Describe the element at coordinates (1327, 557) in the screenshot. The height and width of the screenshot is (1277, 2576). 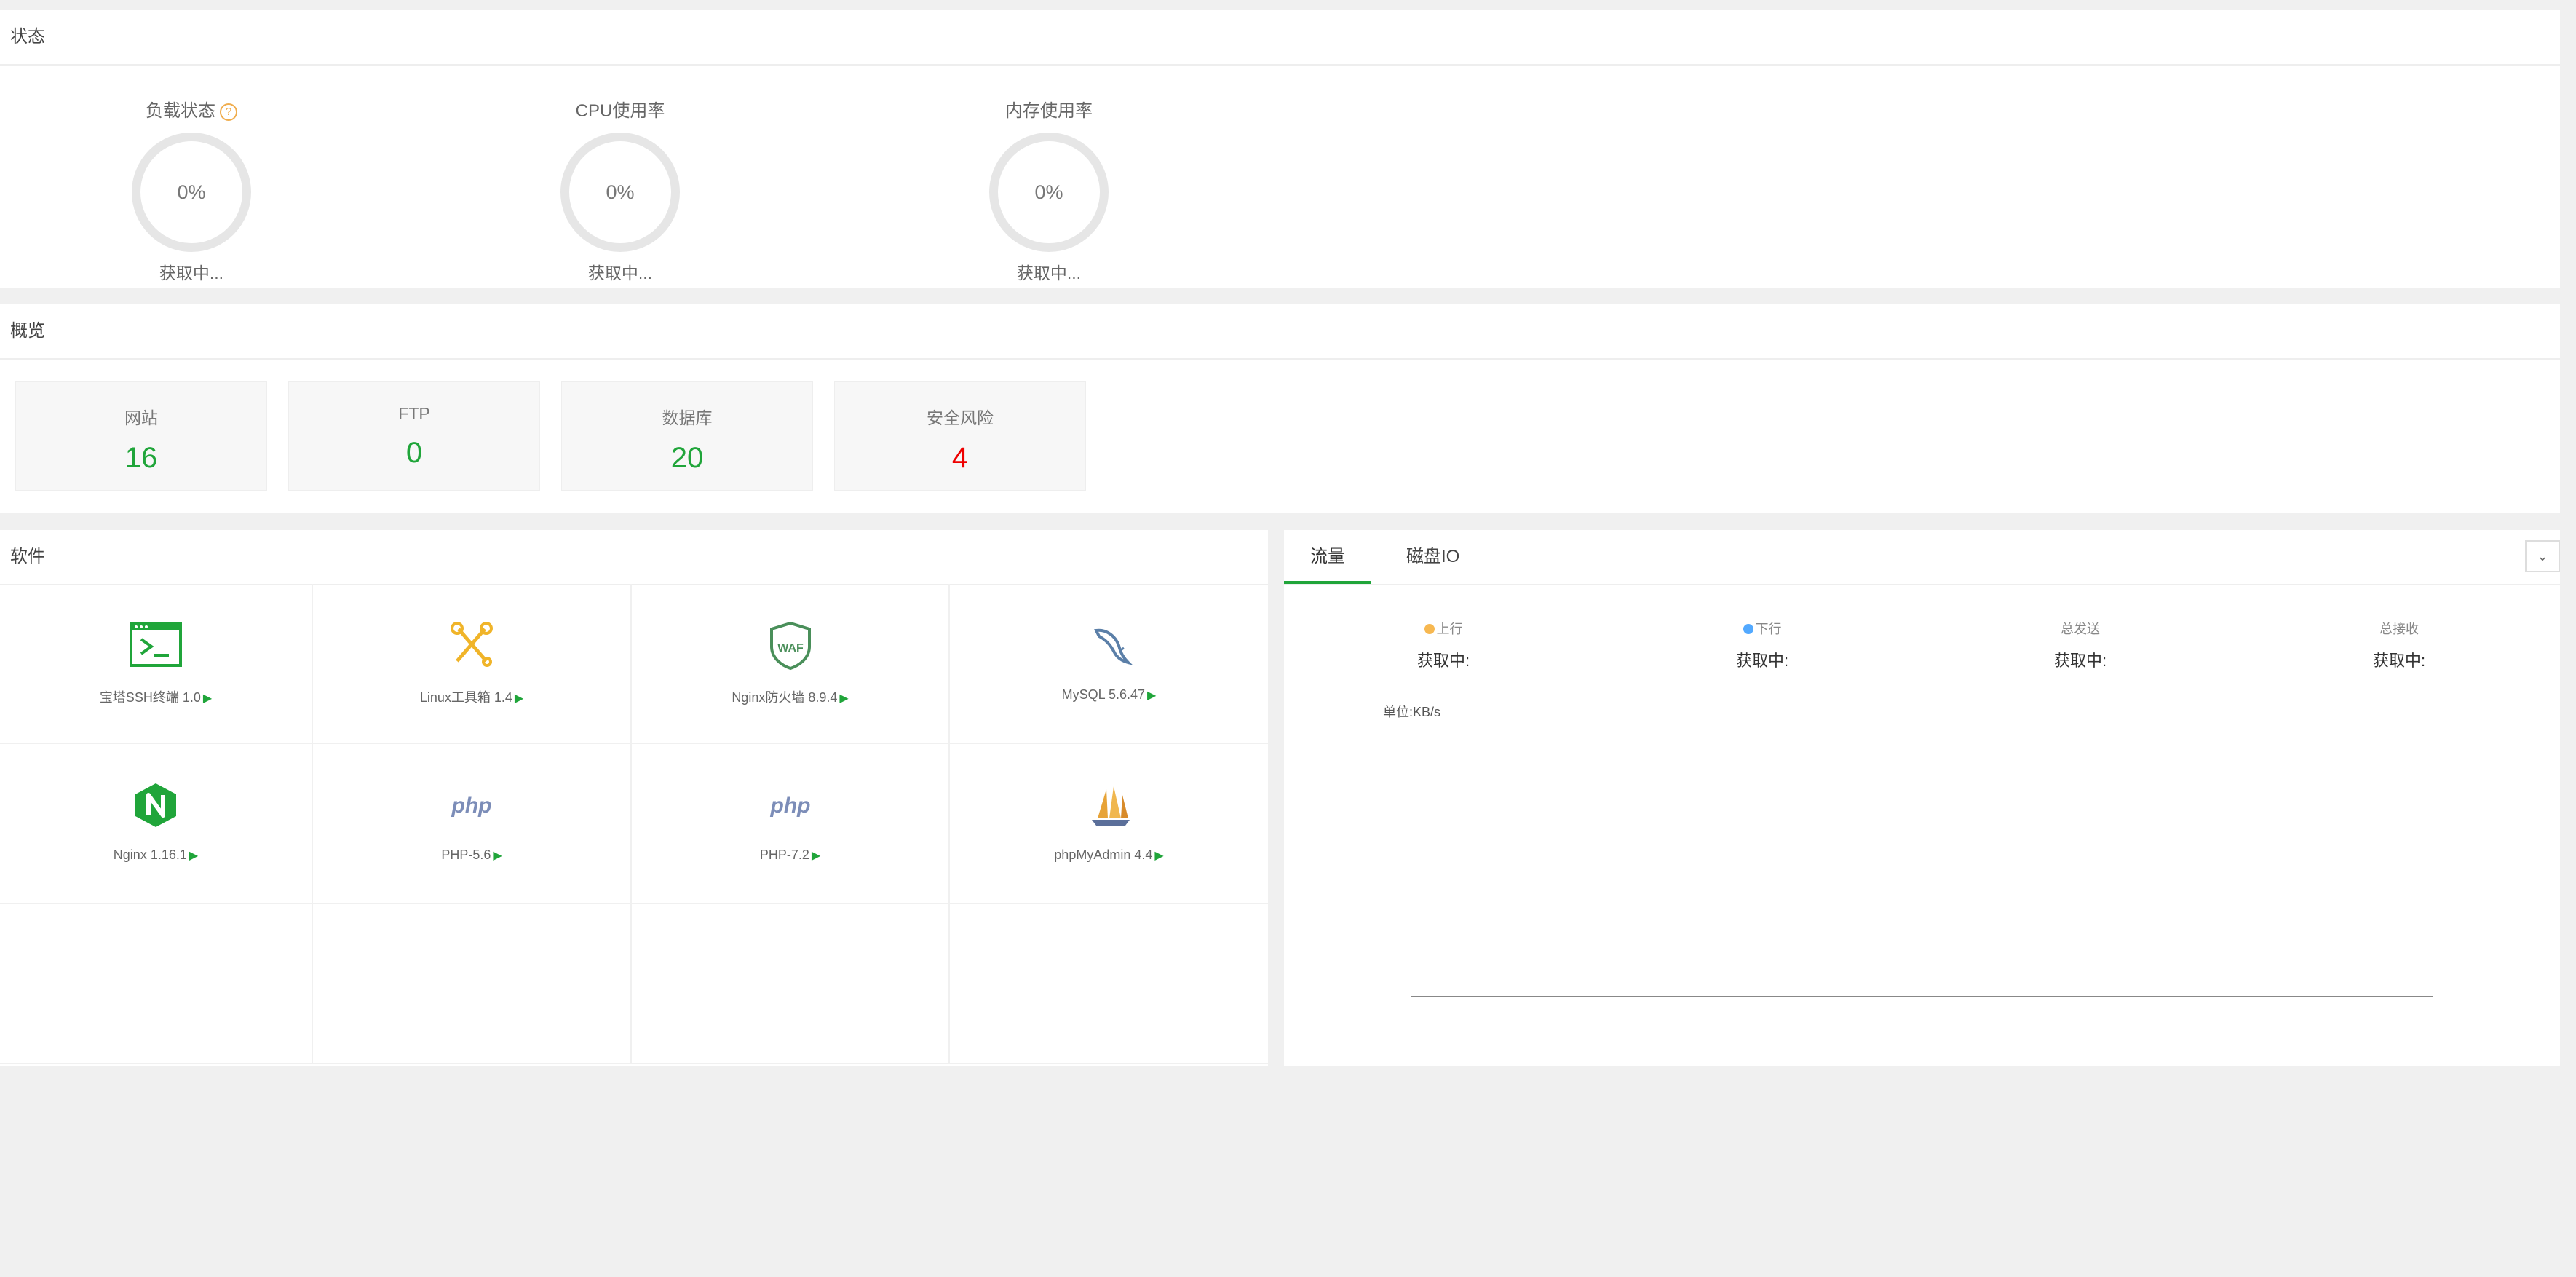
I see `tab-traffic: 流量` at that location.